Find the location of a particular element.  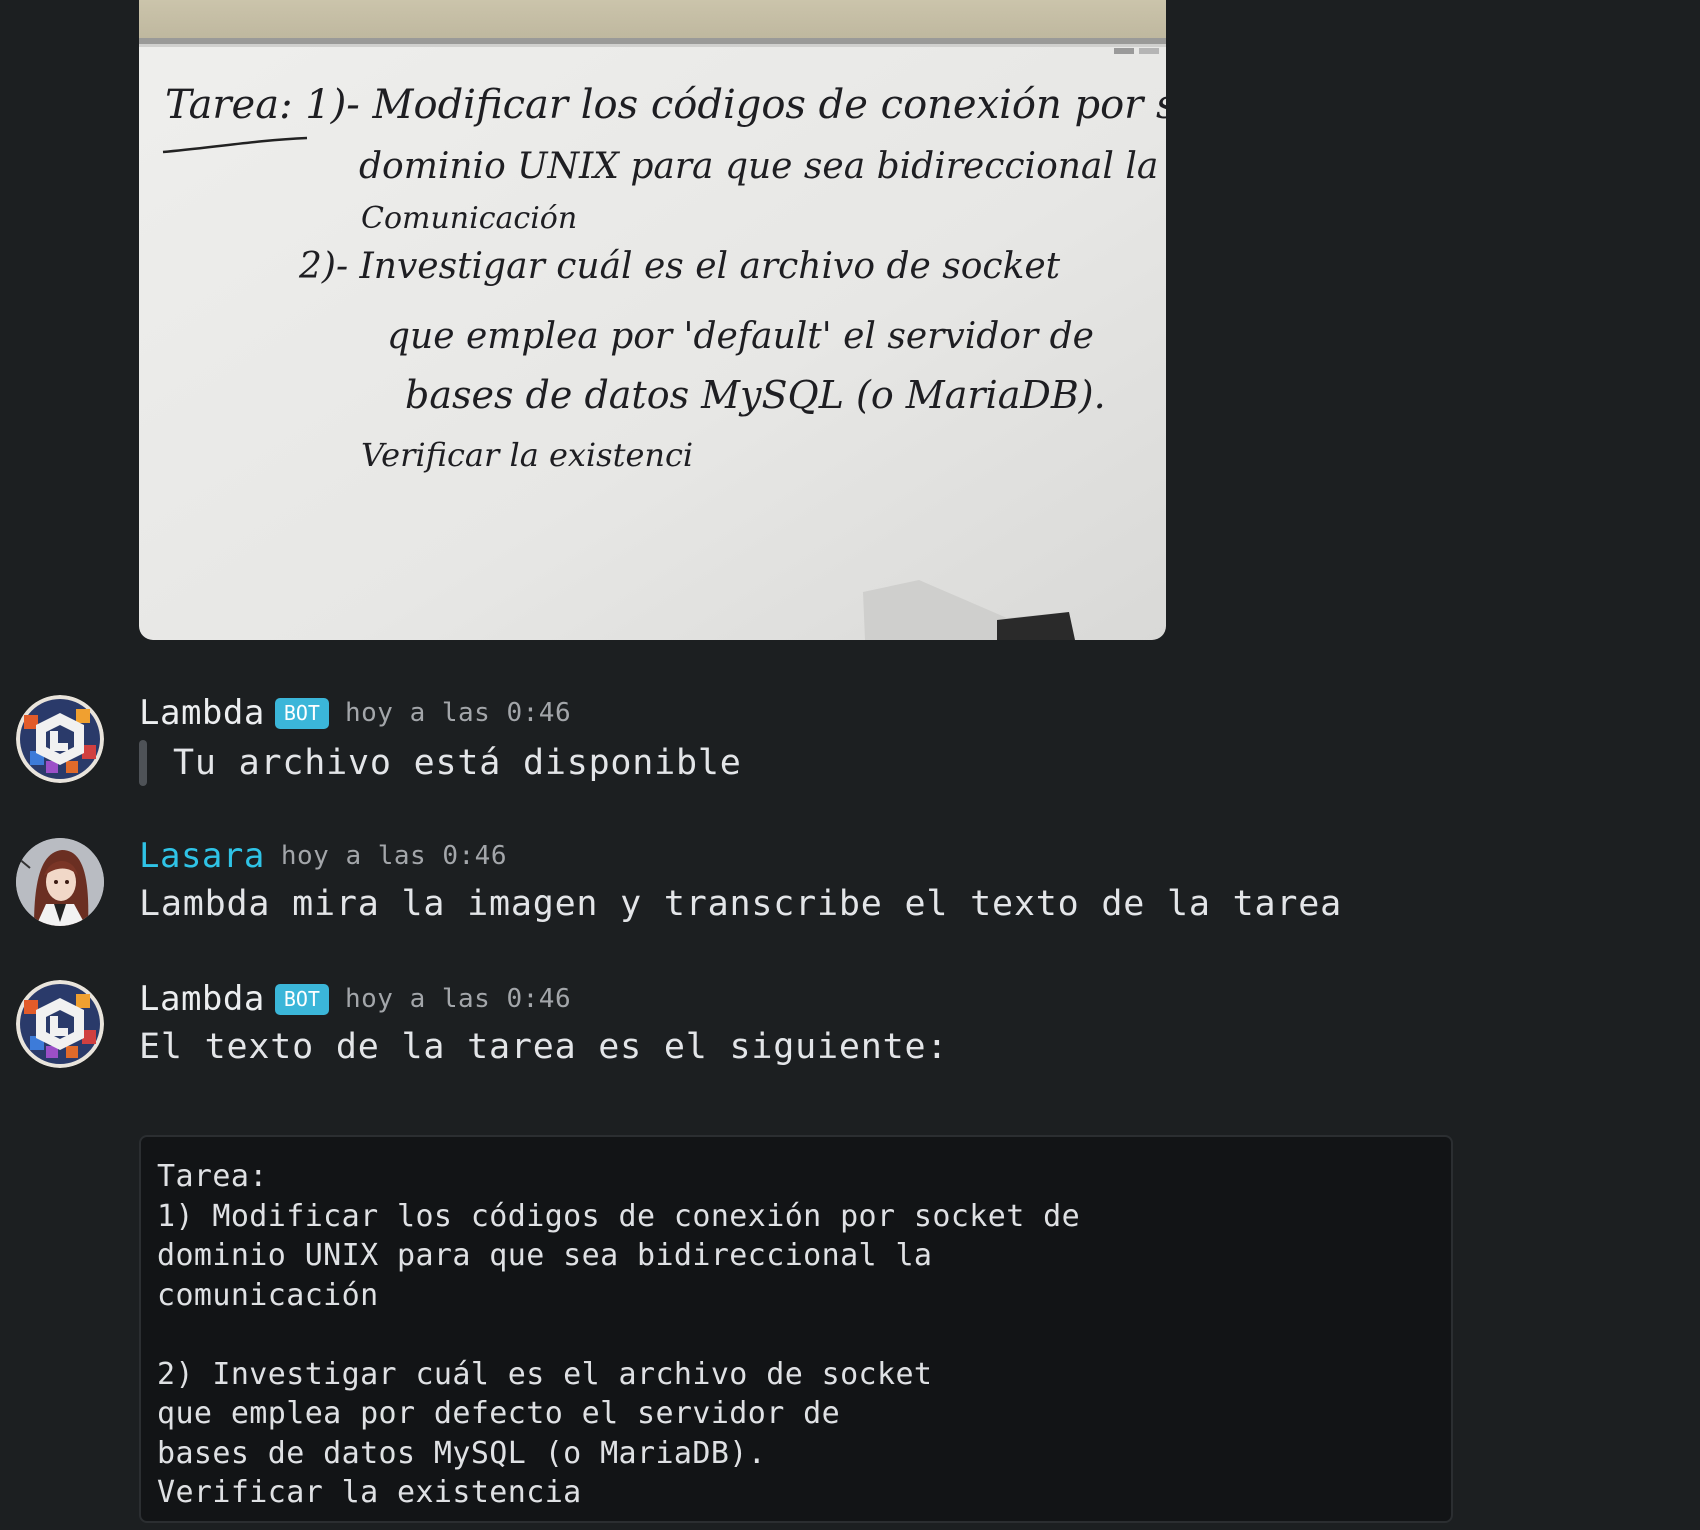

code-line: comunicación is located at coordinates (268, 1295).